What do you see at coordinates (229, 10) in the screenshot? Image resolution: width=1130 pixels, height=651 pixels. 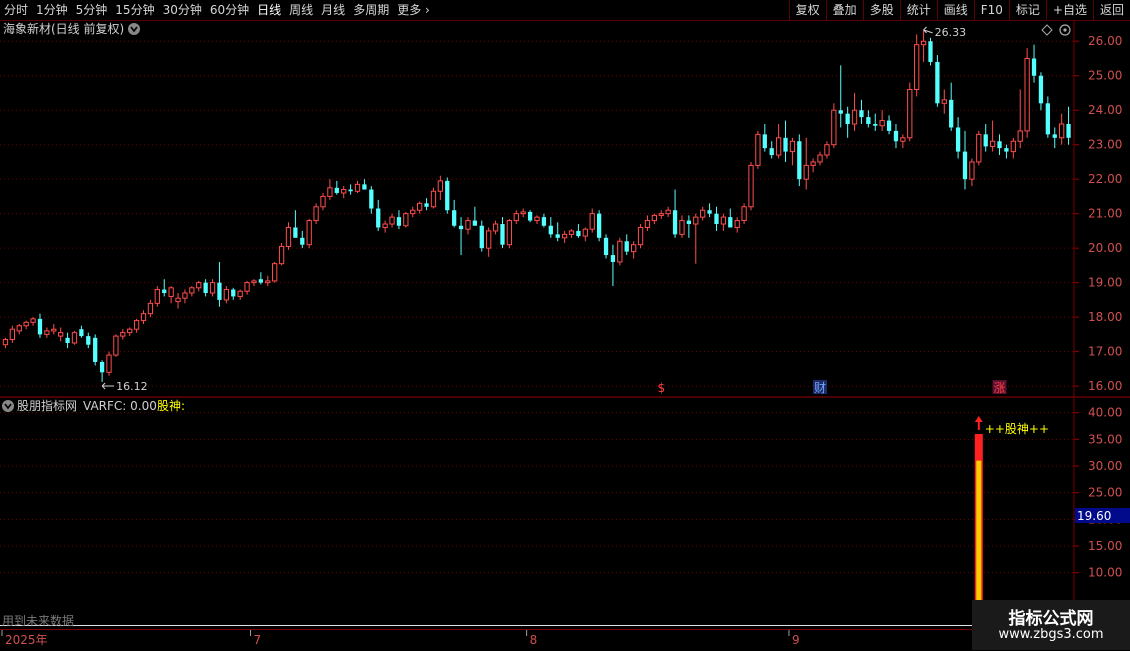 I see `period-tab-5: 60分钟` at bounding box center [229, 10].